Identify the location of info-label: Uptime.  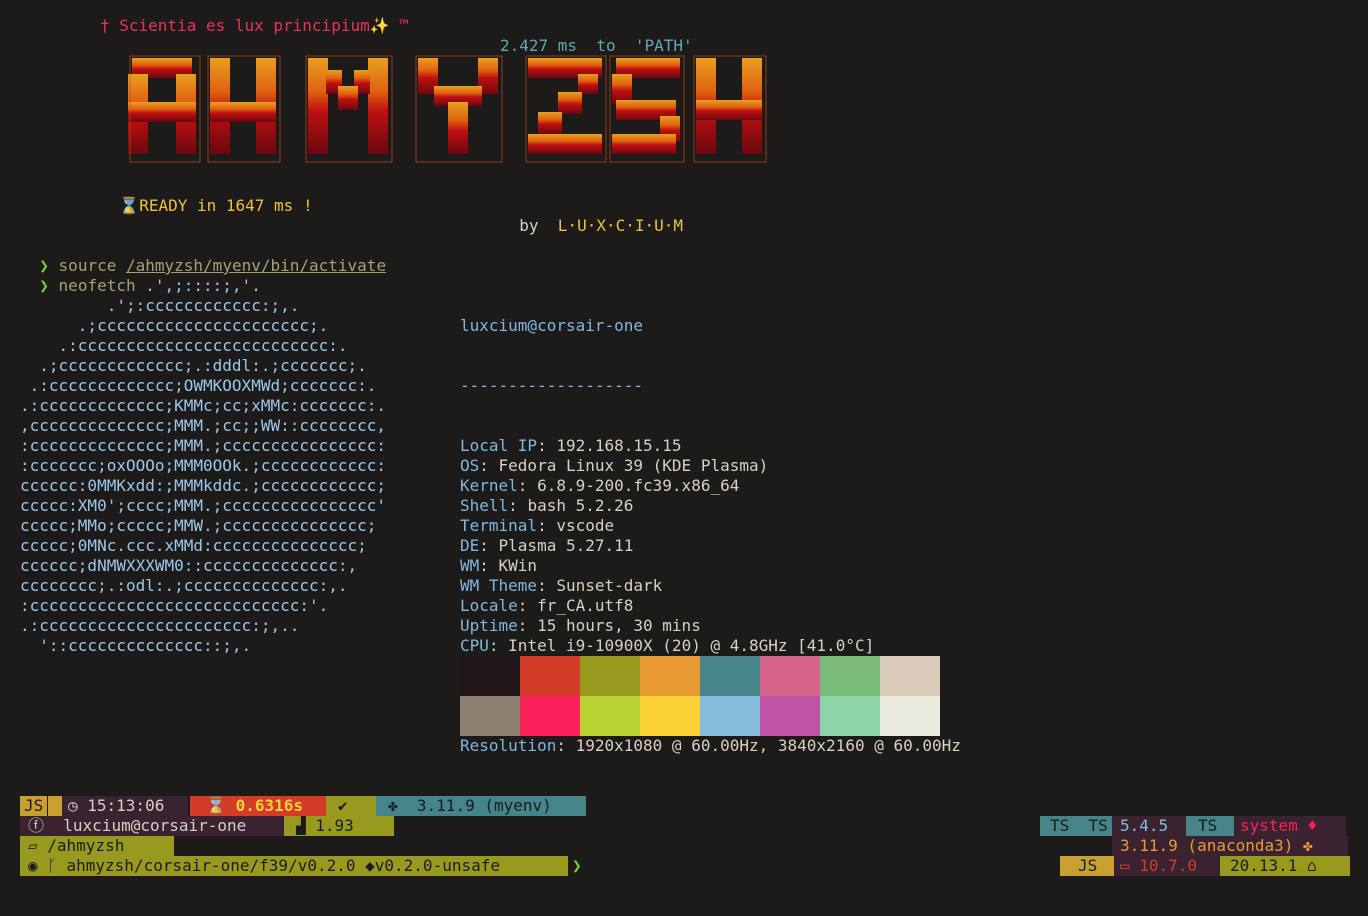
(489, 625).